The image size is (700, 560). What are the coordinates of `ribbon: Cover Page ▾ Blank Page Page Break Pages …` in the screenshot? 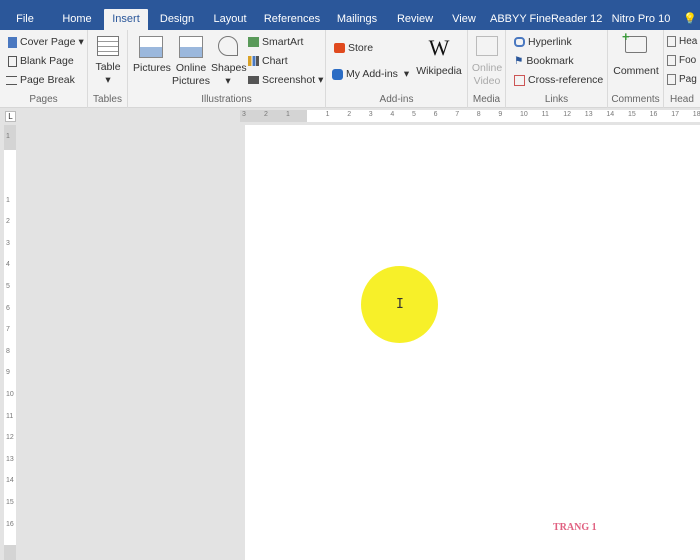 It's located at (350, 69).